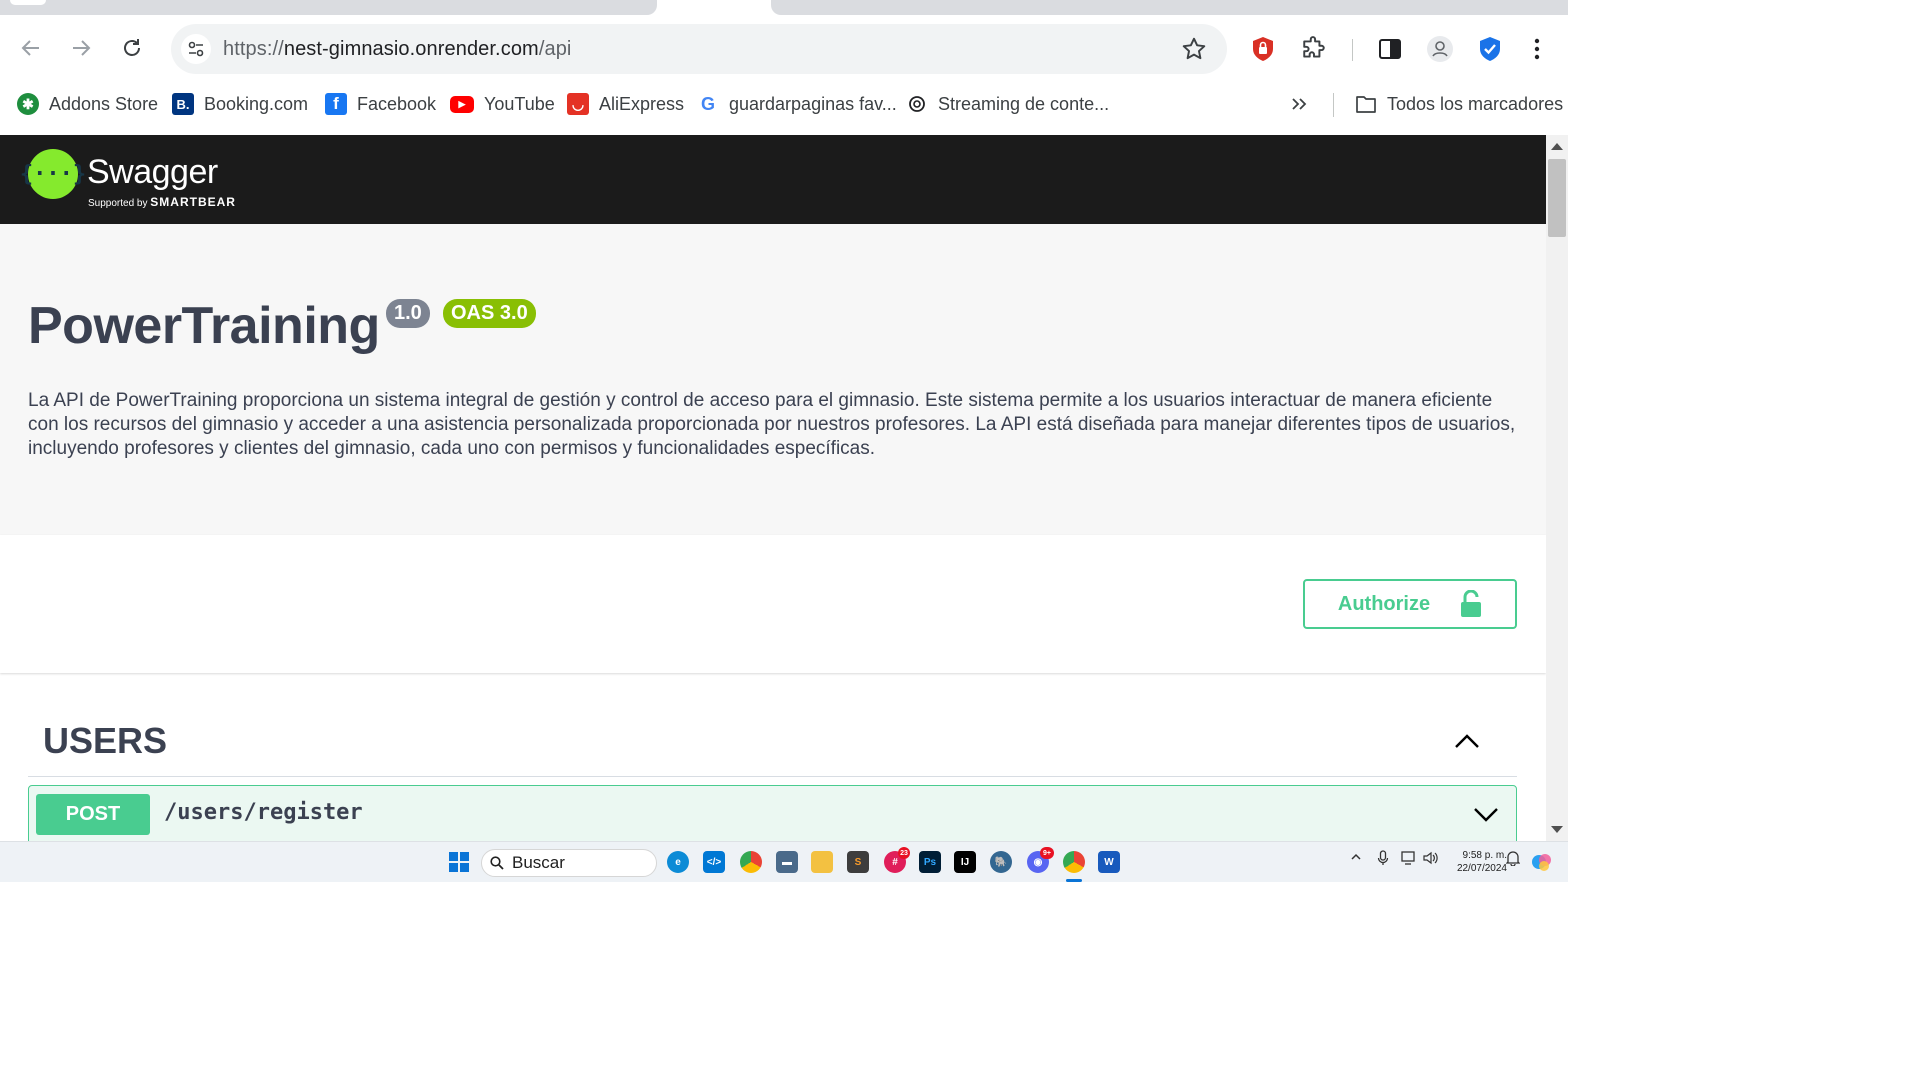  I want to click on facebook-icon: f, so click(336, 104).